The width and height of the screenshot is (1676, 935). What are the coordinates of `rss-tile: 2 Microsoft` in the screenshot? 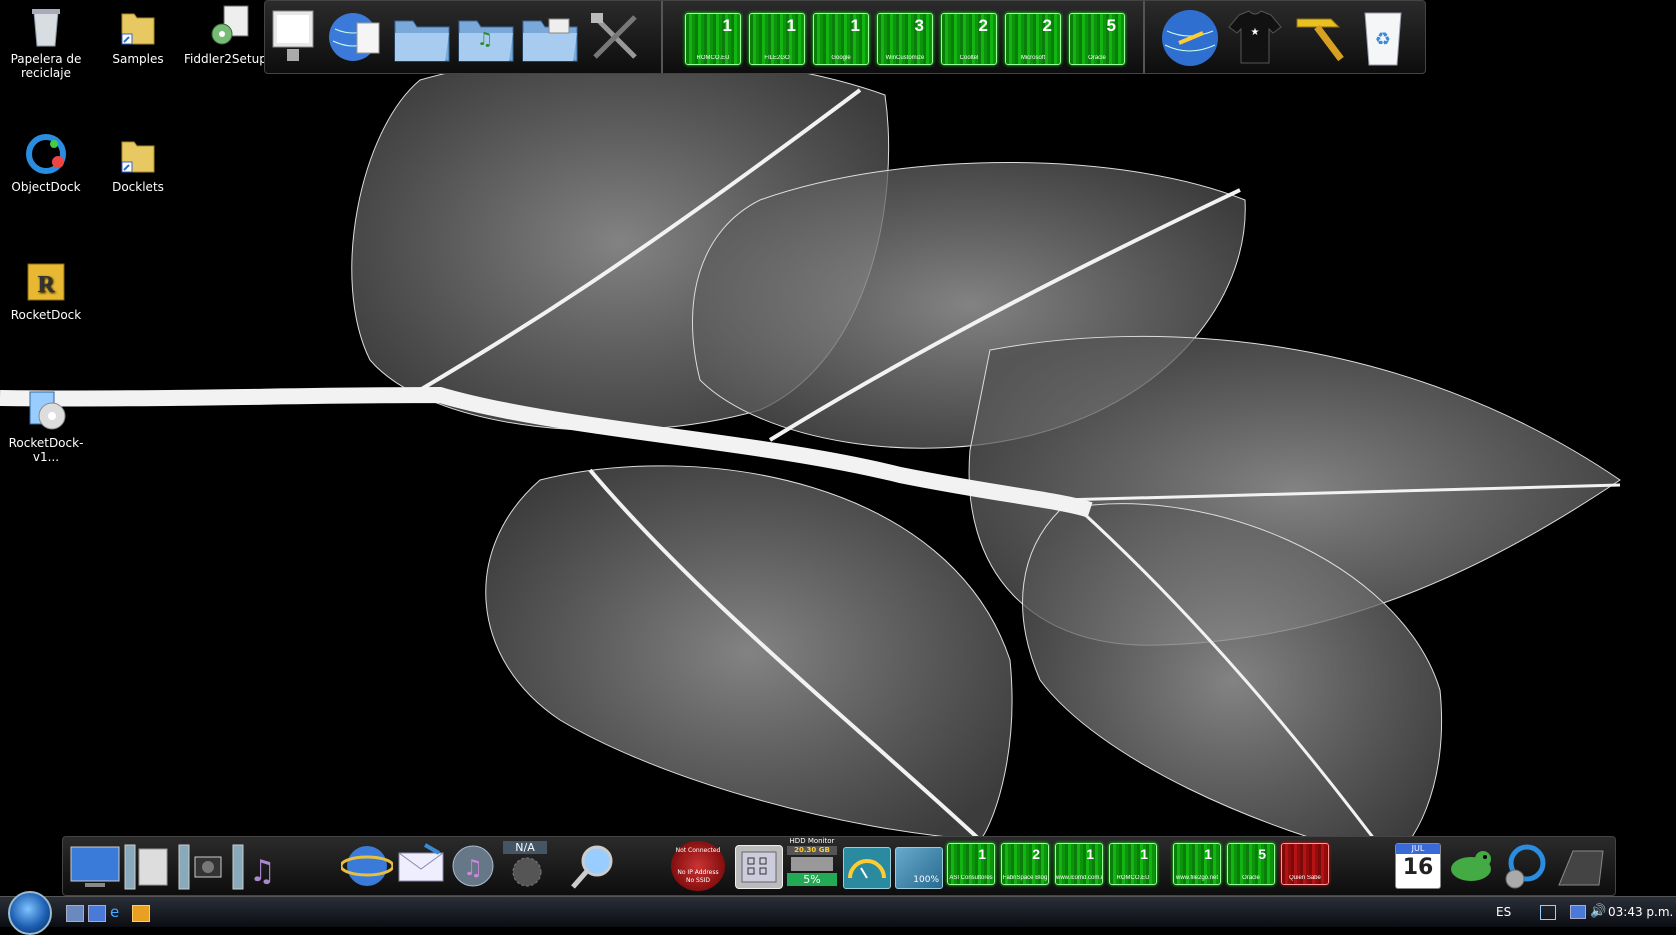 It's located at (1033, 39).